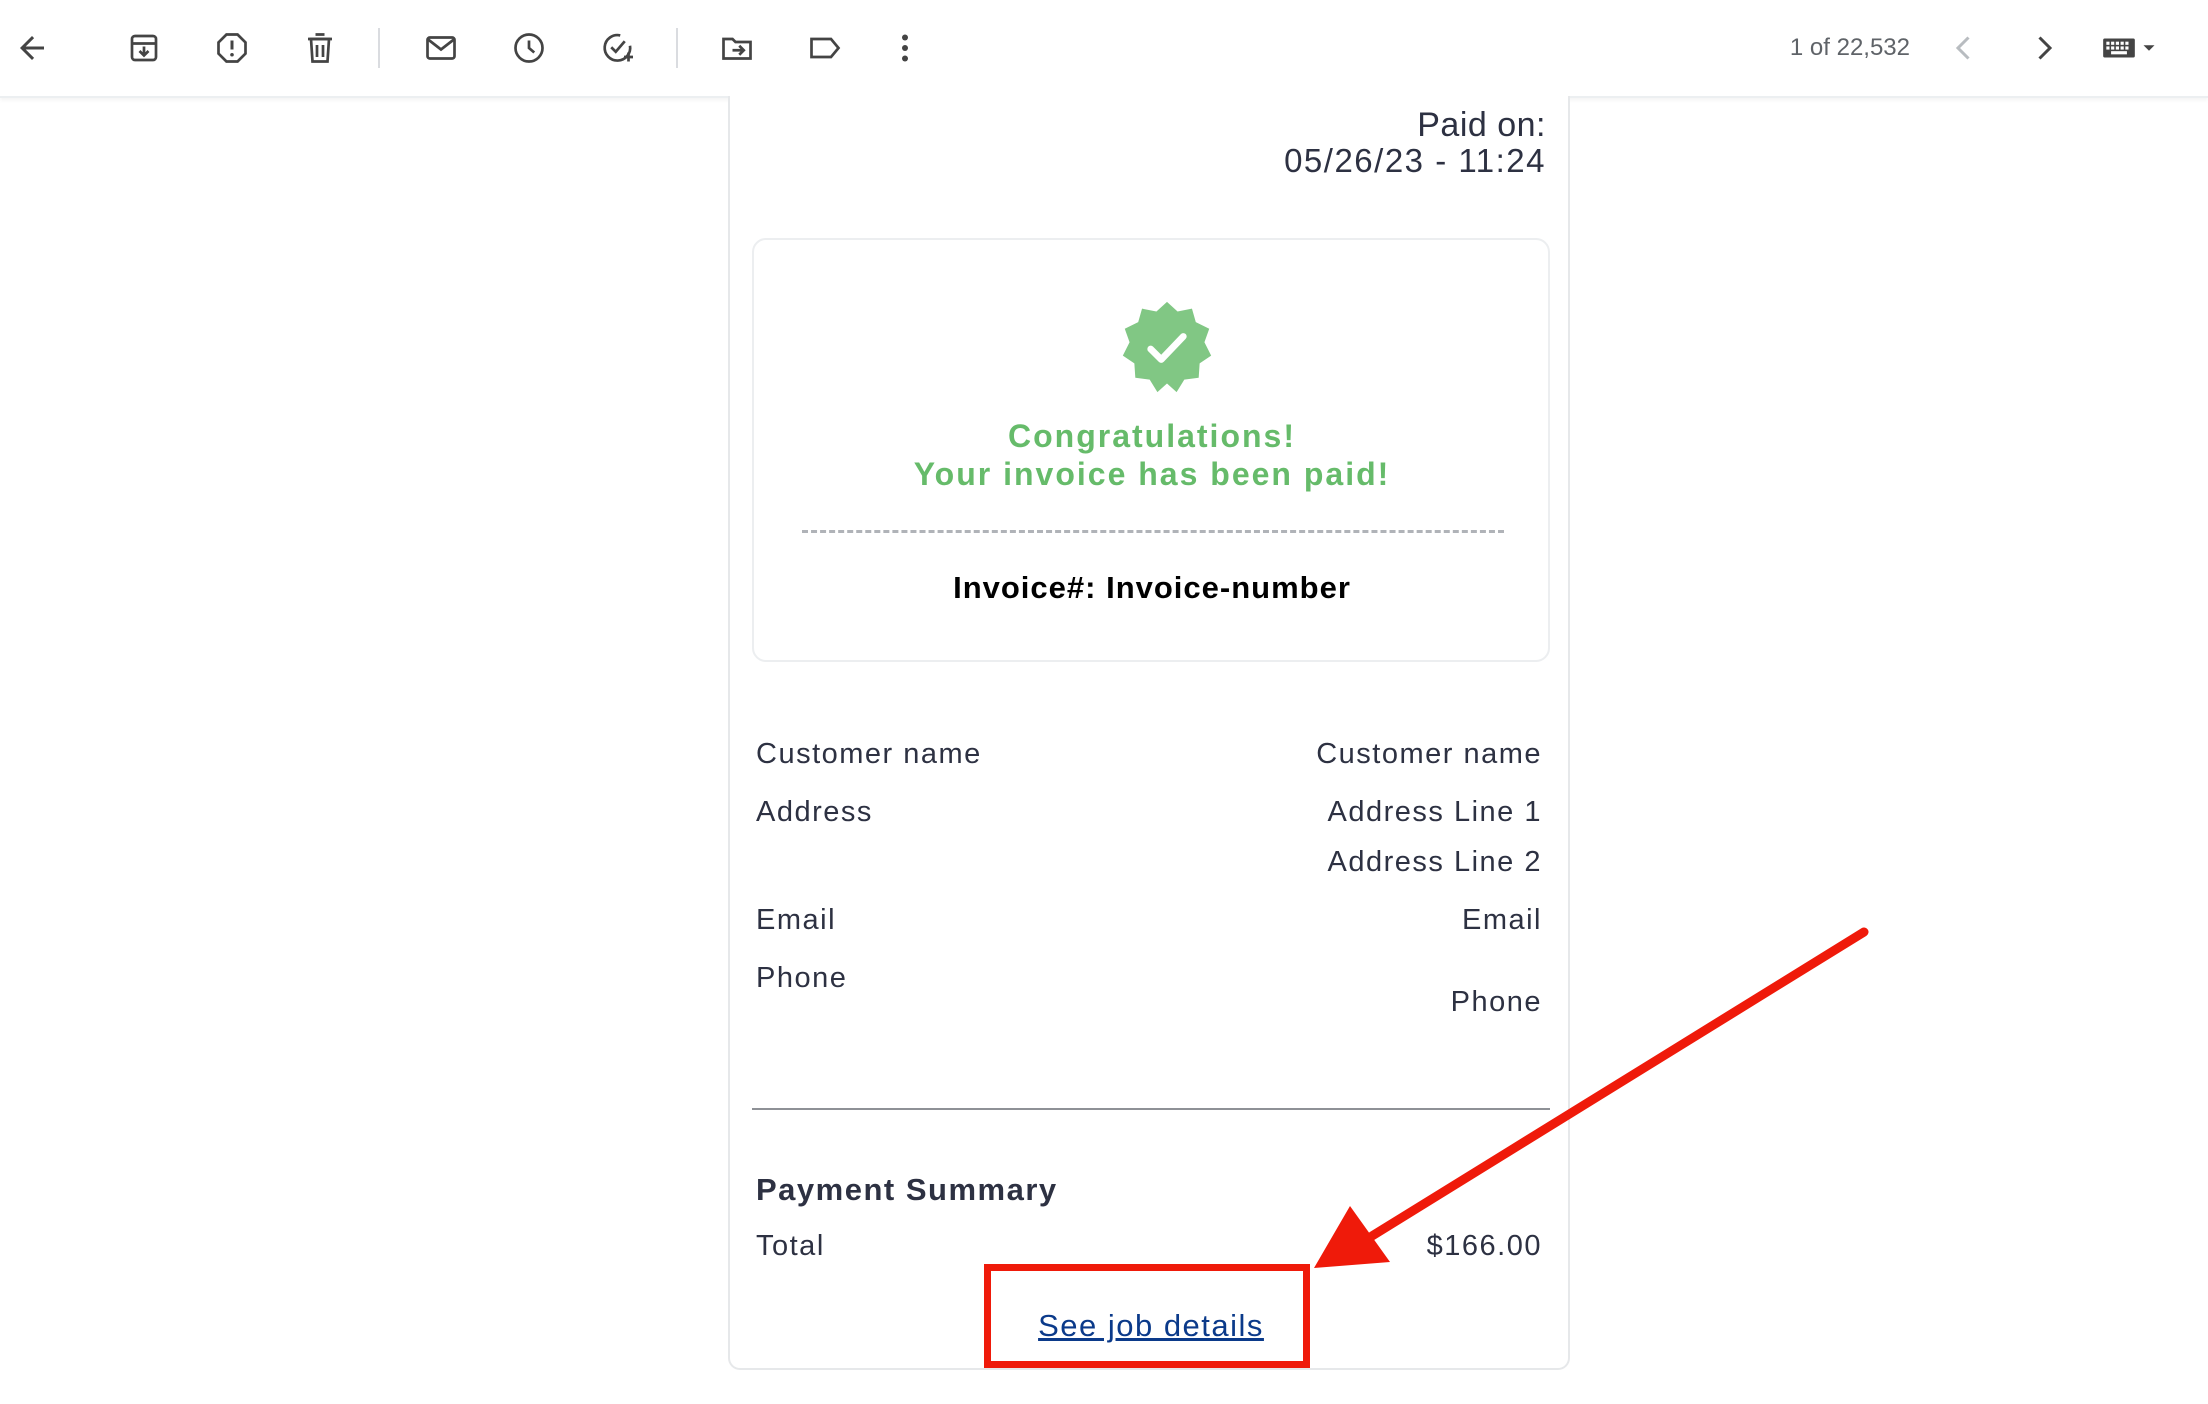 The image size is (2208, 1404). Describe the element at coordinates (802, 978) in the screenshot. I see `phone-label: Phone` at that location.